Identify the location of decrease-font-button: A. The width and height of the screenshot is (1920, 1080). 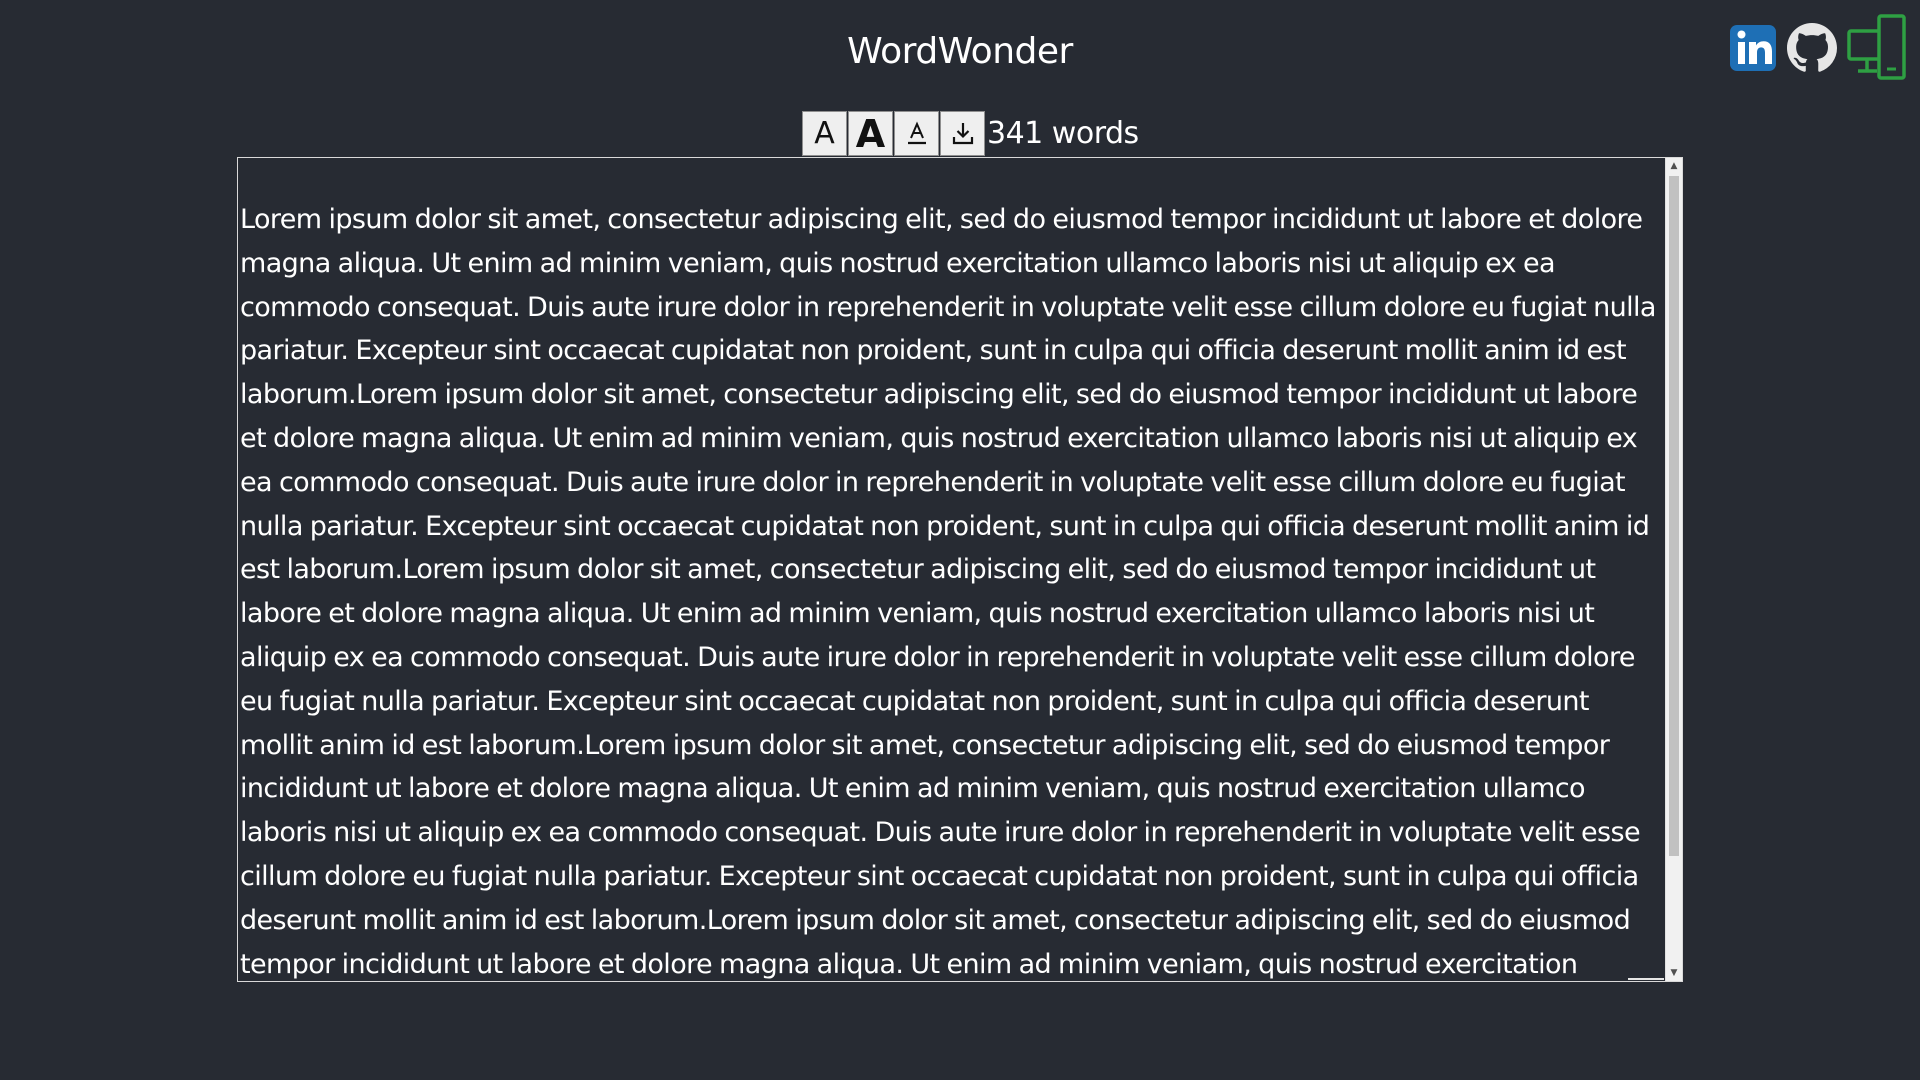
(824, 133).